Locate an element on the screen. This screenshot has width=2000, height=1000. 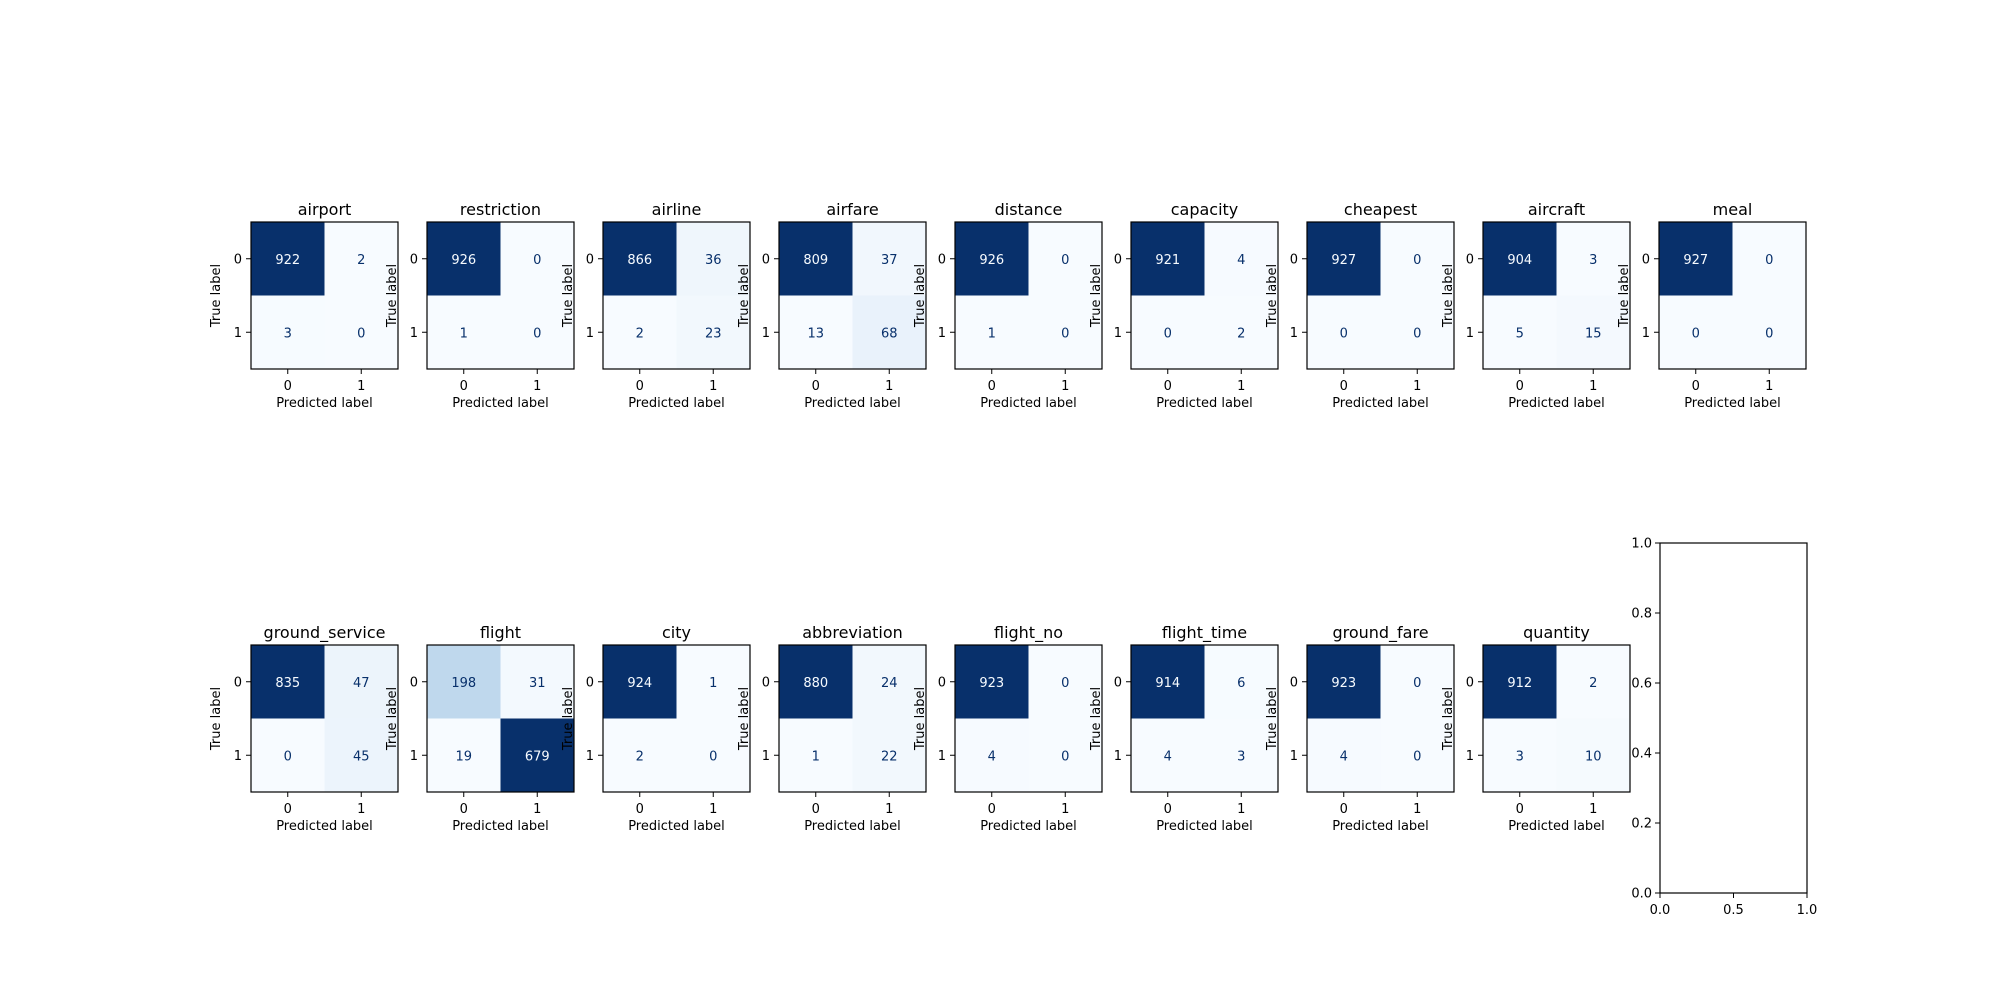
x-tick-label: 1.0 is located at coordinates (1807, 910).